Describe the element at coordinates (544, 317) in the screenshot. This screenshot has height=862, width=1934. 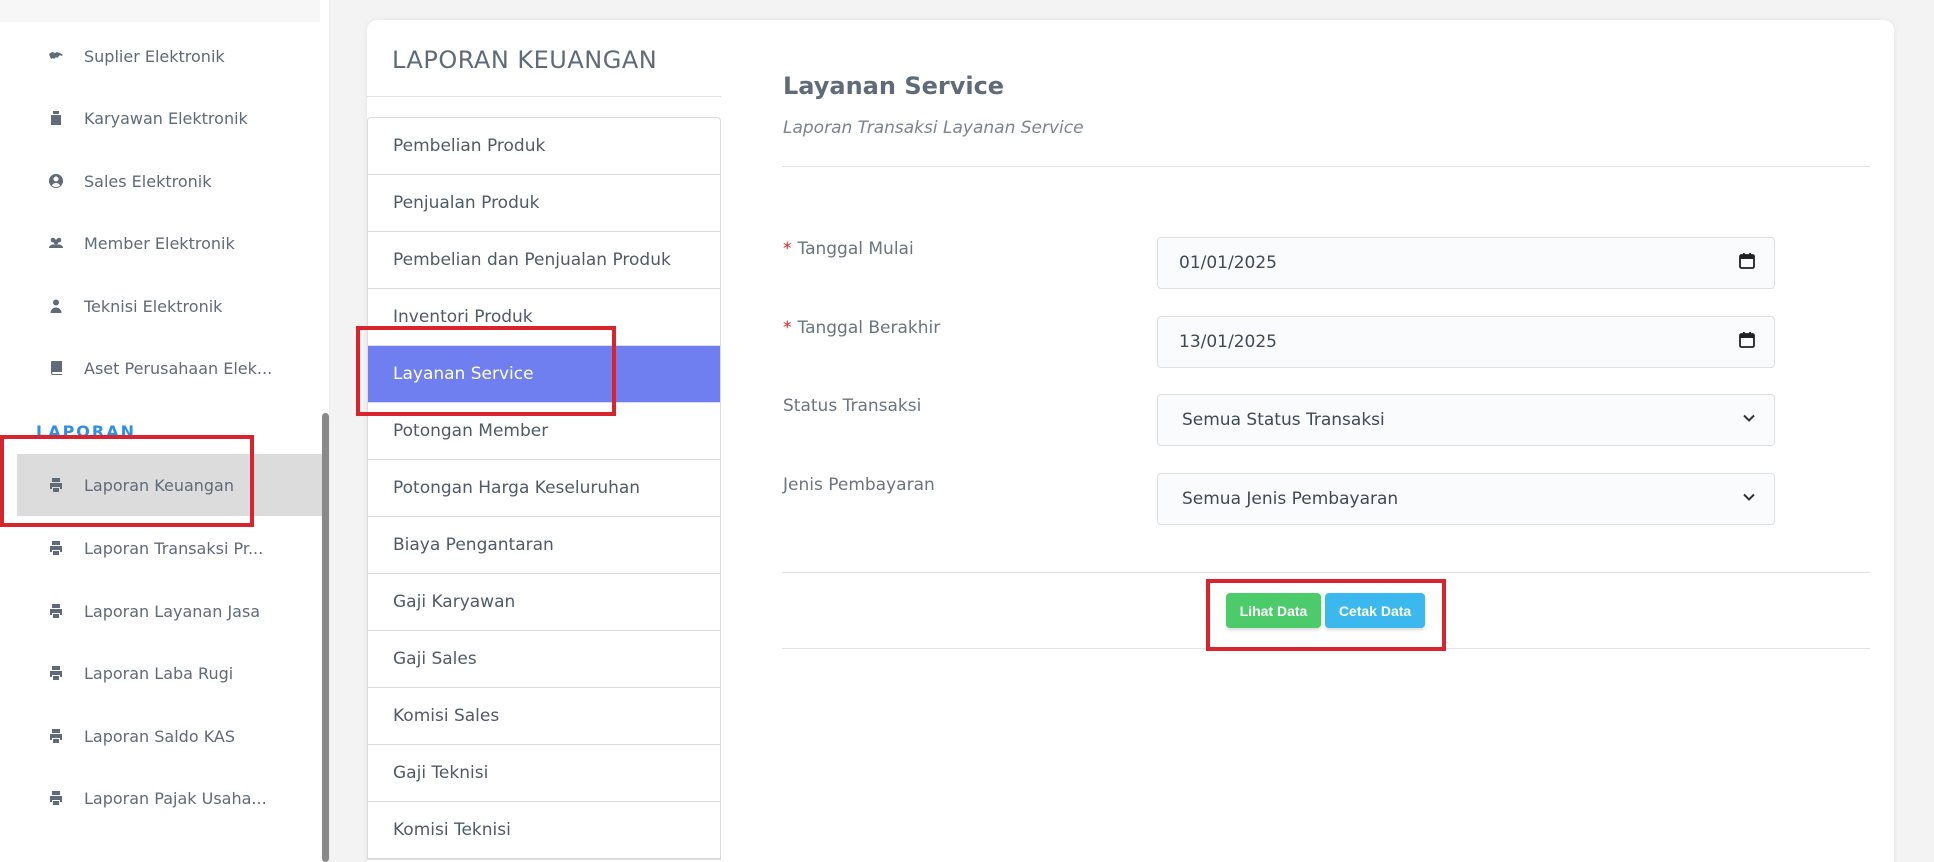
I see `menu-item-inventori-produk: Inventori Produk` at that location.